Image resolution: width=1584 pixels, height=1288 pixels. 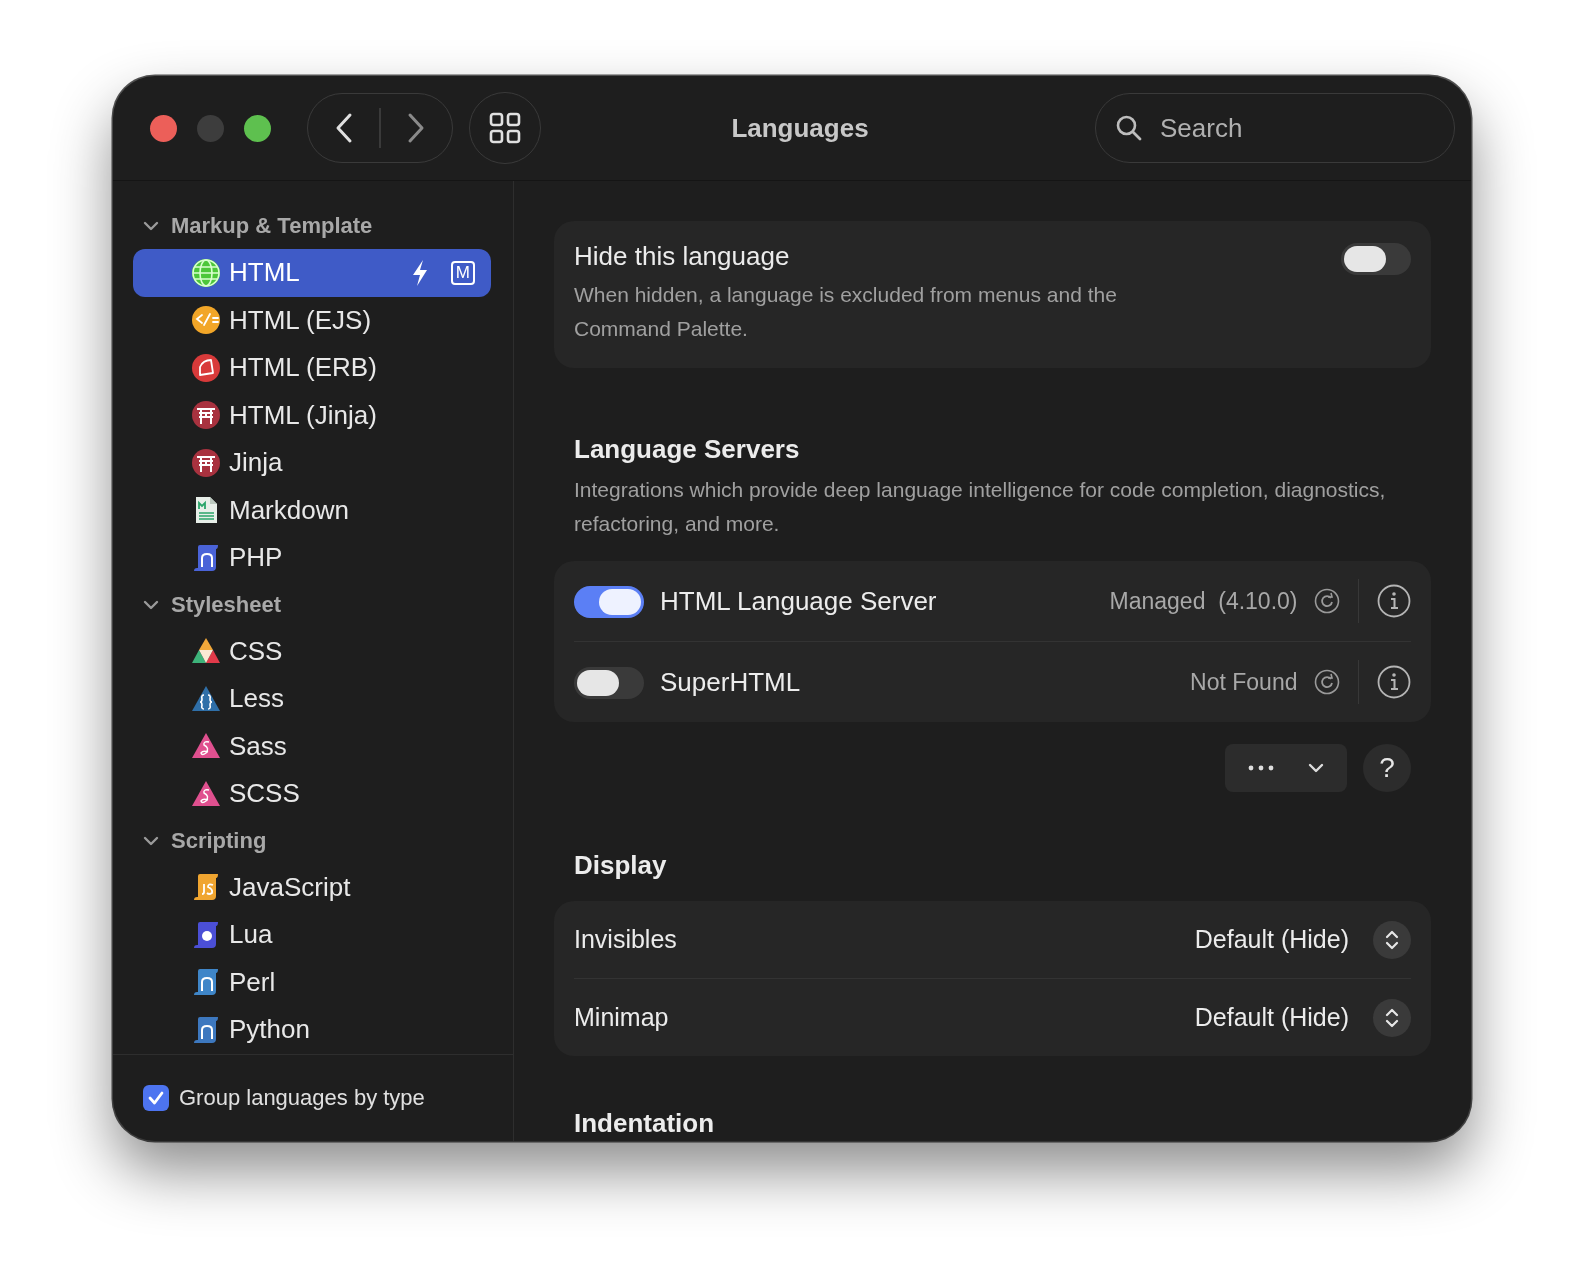 What do you see at coordinates (156, 1098) in the screenshot?
I see `checkbox` at bounding box center [156, 1098].